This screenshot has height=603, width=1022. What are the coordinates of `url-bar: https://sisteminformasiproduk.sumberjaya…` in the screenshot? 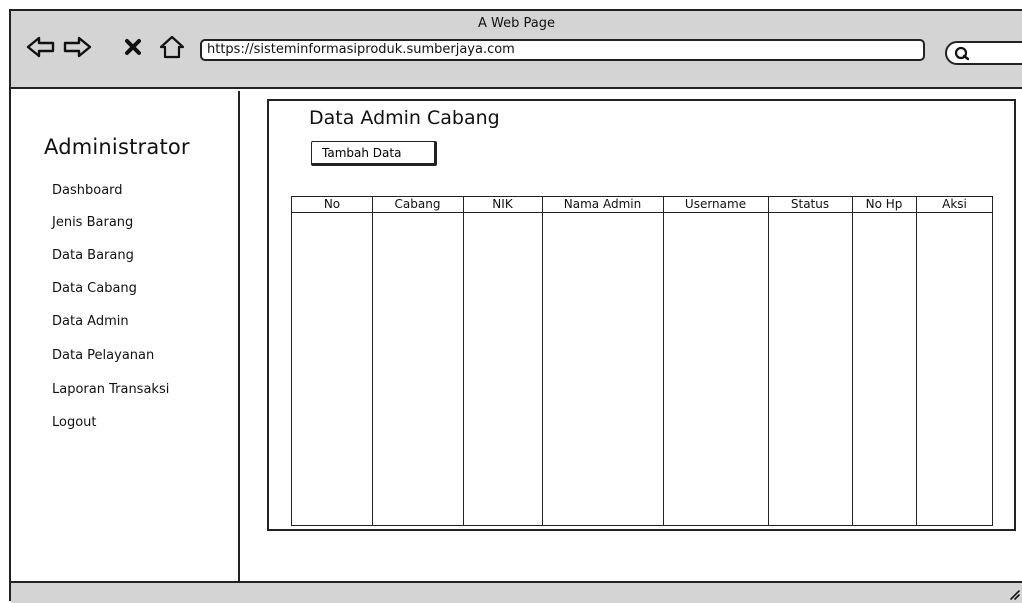 It's located at (562, 50).